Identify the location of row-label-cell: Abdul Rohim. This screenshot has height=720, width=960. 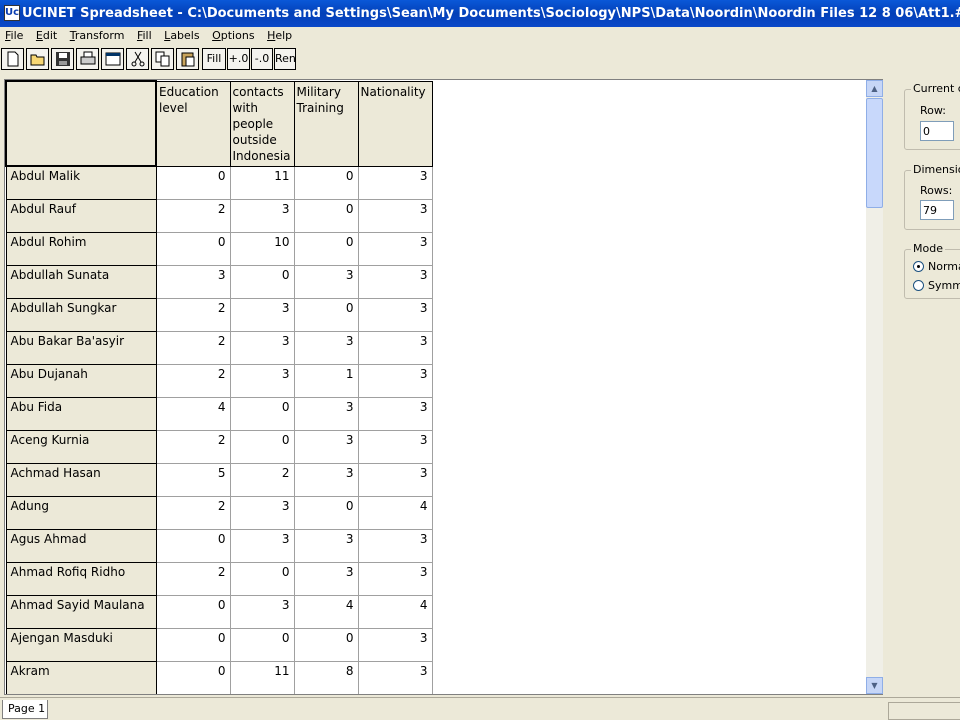
(81, 248).